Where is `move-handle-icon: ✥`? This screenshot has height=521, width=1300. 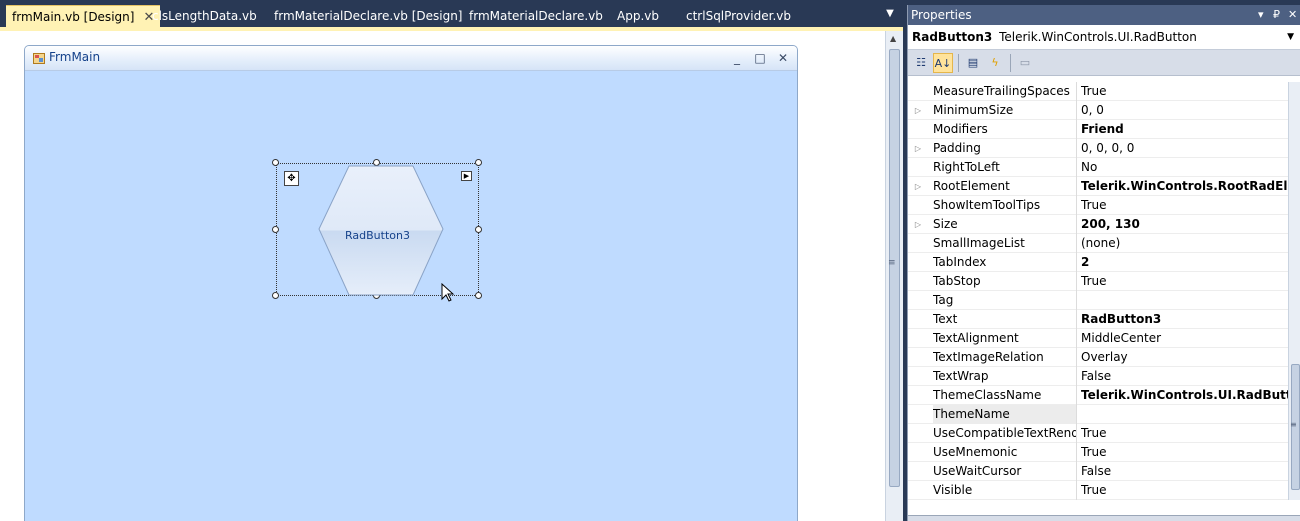 move-handle-icon: ✥ is located at coordinates (291, 178).